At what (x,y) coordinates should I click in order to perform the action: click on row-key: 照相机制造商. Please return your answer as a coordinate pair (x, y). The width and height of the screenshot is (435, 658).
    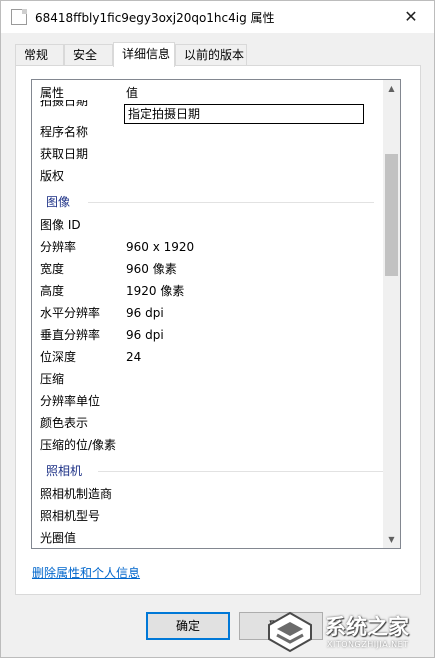
    Looking at the image, I should click on (76, 494).